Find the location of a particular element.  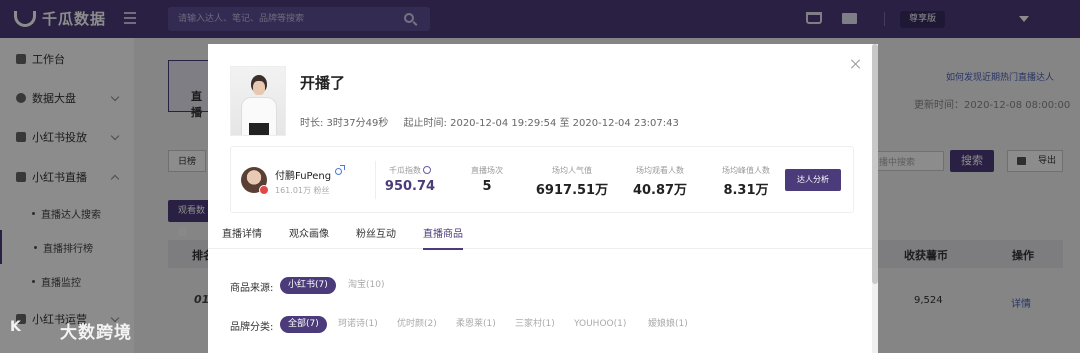

chip-source-taobao: 淘宝(10) is located at coordinates (366, 285).